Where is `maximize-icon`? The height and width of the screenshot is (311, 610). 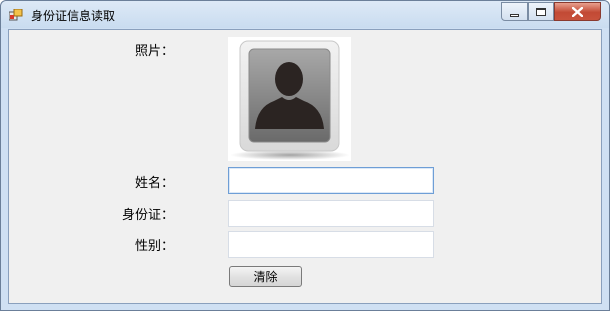 maximize-icon is located at coordinates (541, 11).